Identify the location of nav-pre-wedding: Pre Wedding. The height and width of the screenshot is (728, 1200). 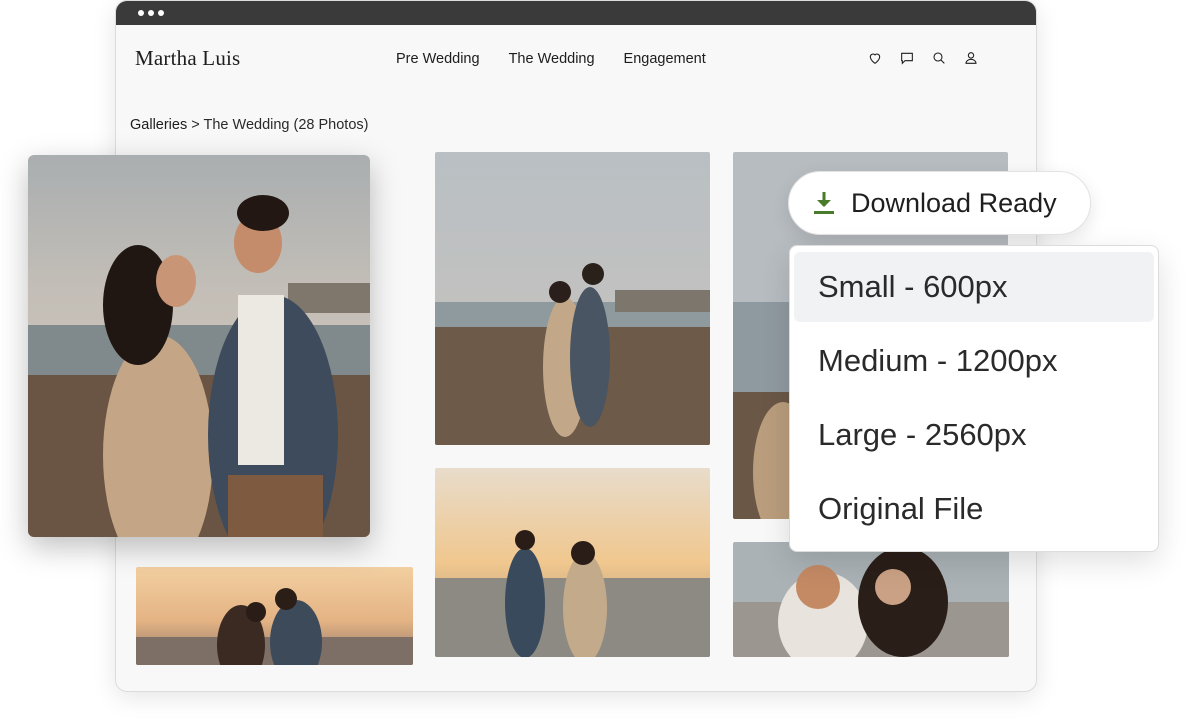
(438, 59).